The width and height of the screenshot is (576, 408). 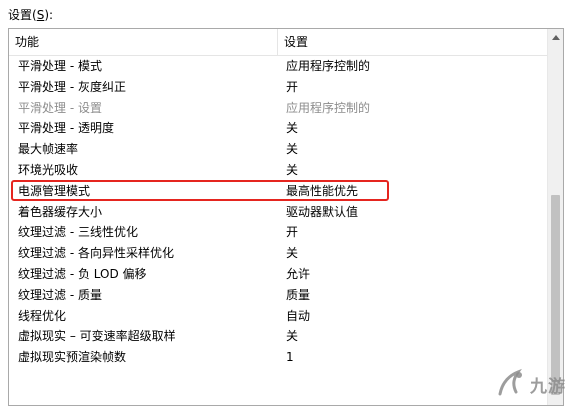 I want to click on table-row: 虚拟现实 – 可变速率超级取样 关, so click(x=278, y=336).